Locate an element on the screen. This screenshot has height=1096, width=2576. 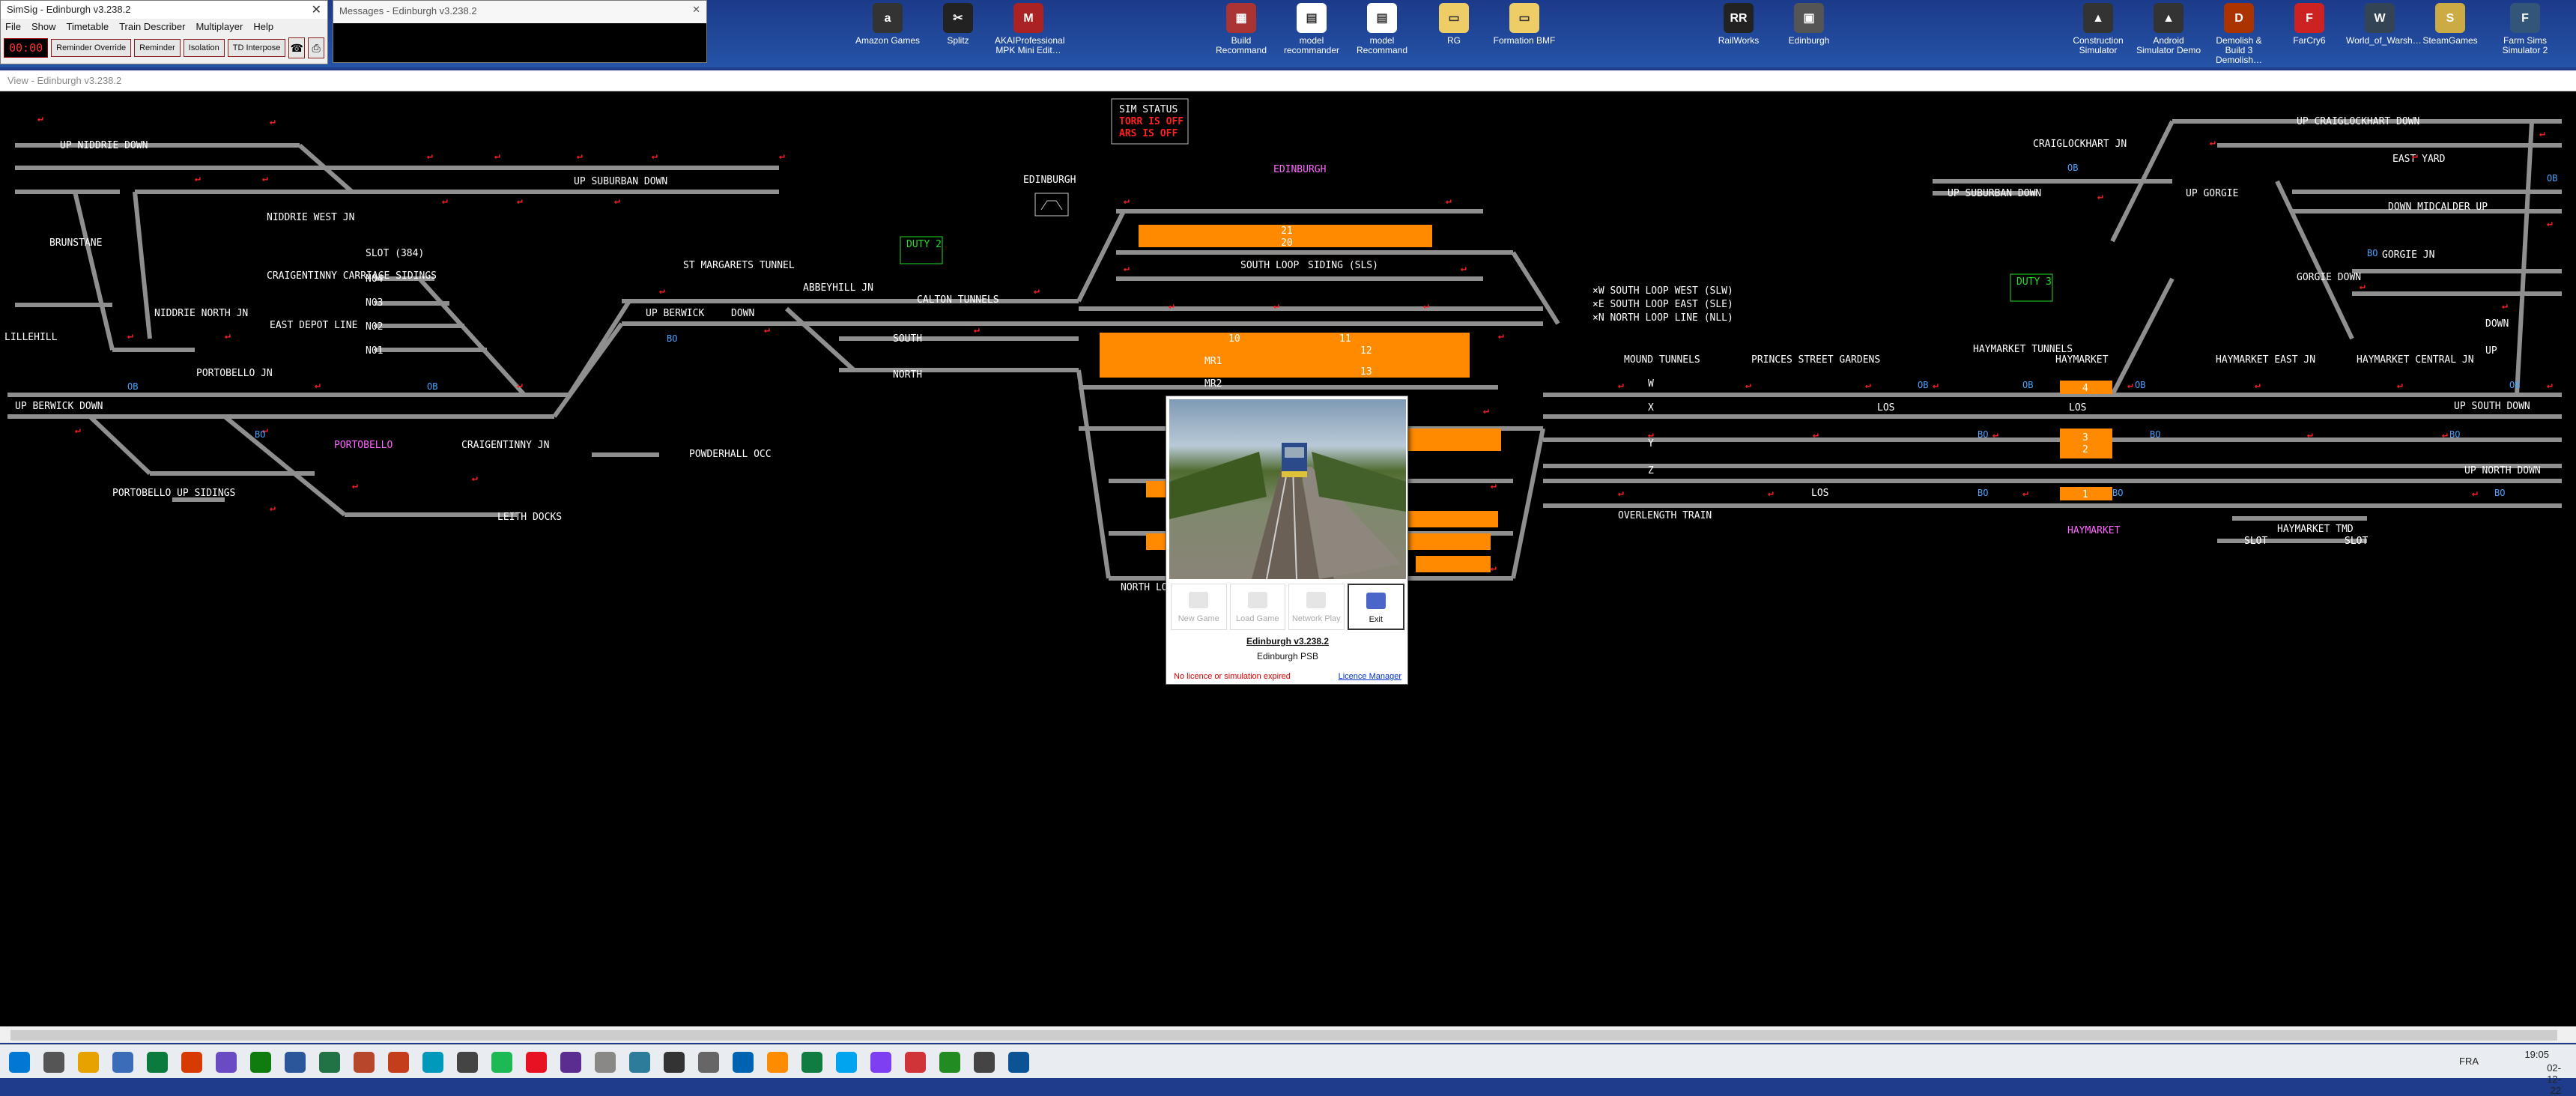
desktop-icon: F Farm Sims Simulator 2 is located at coordinates (2525, 29).